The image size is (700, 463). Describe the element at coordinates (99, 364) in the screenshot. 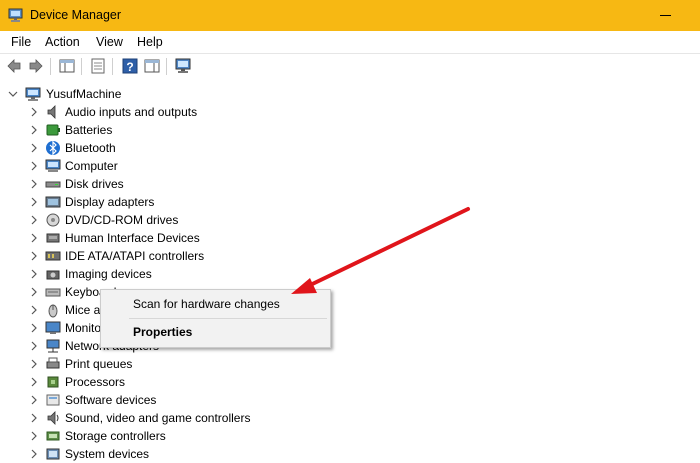

I see `tree-item-label: Print queues` at that location.